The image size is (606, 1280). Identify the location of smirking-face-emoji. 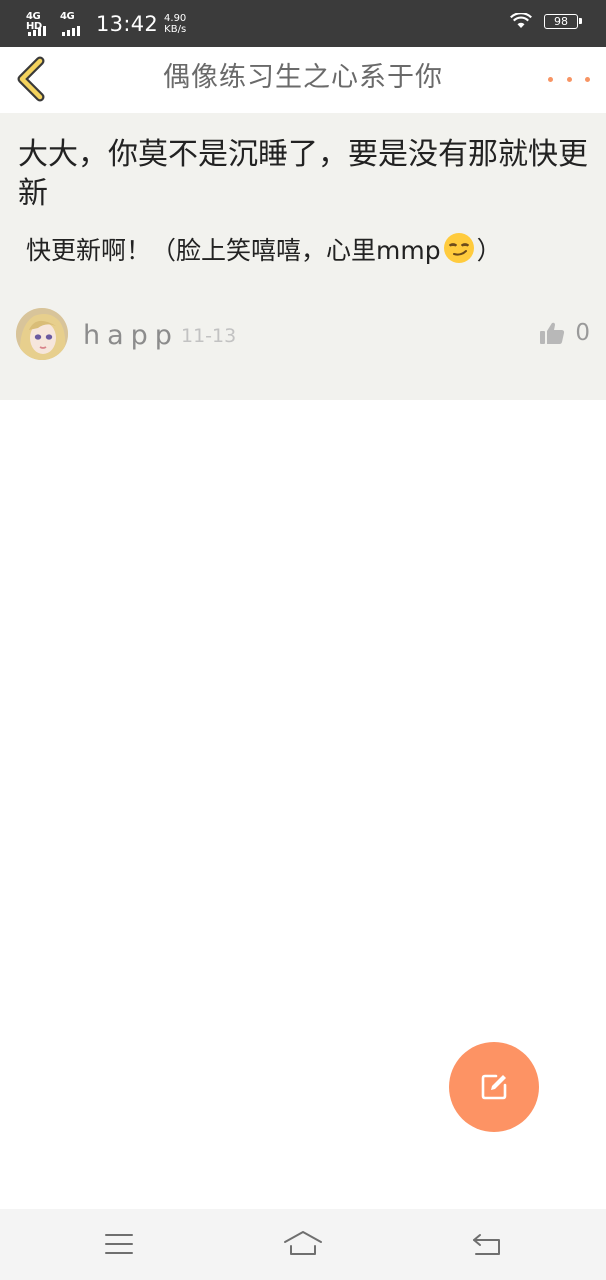
(458, 248).